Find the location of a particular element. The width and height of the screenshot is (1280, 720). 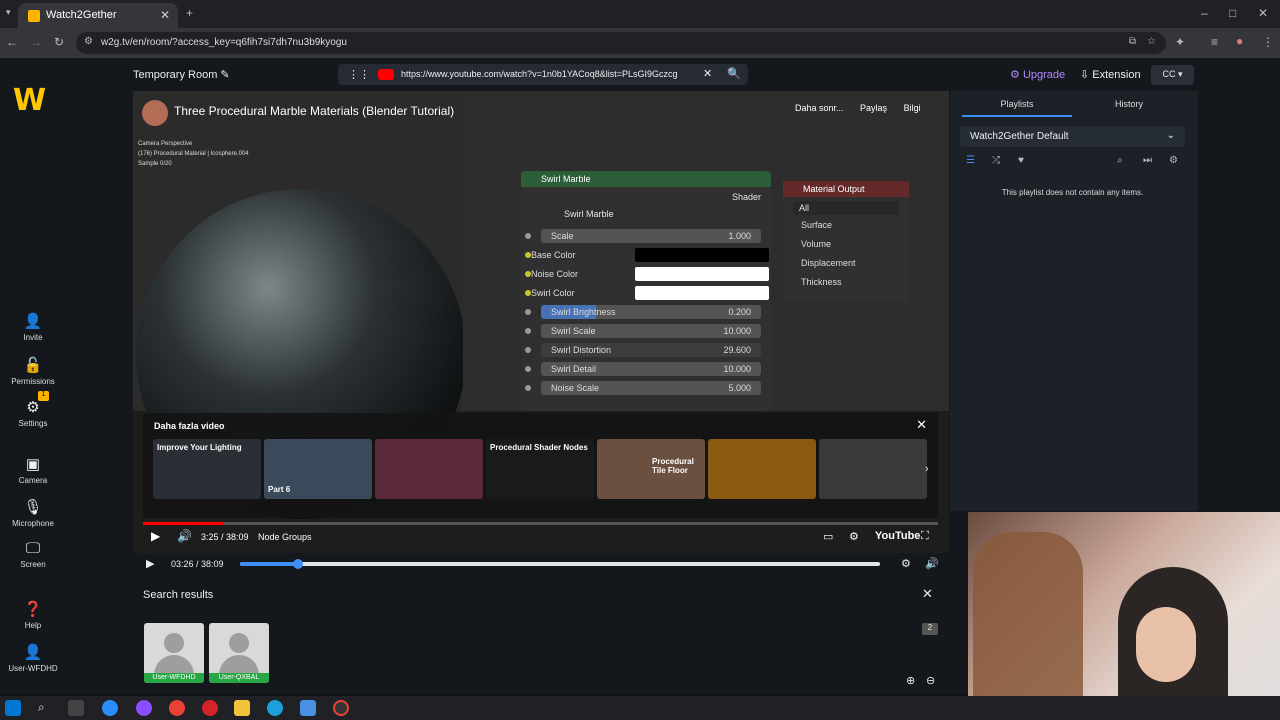

zoom-out-icon: ⊖ is located at coordinates (930, 680).